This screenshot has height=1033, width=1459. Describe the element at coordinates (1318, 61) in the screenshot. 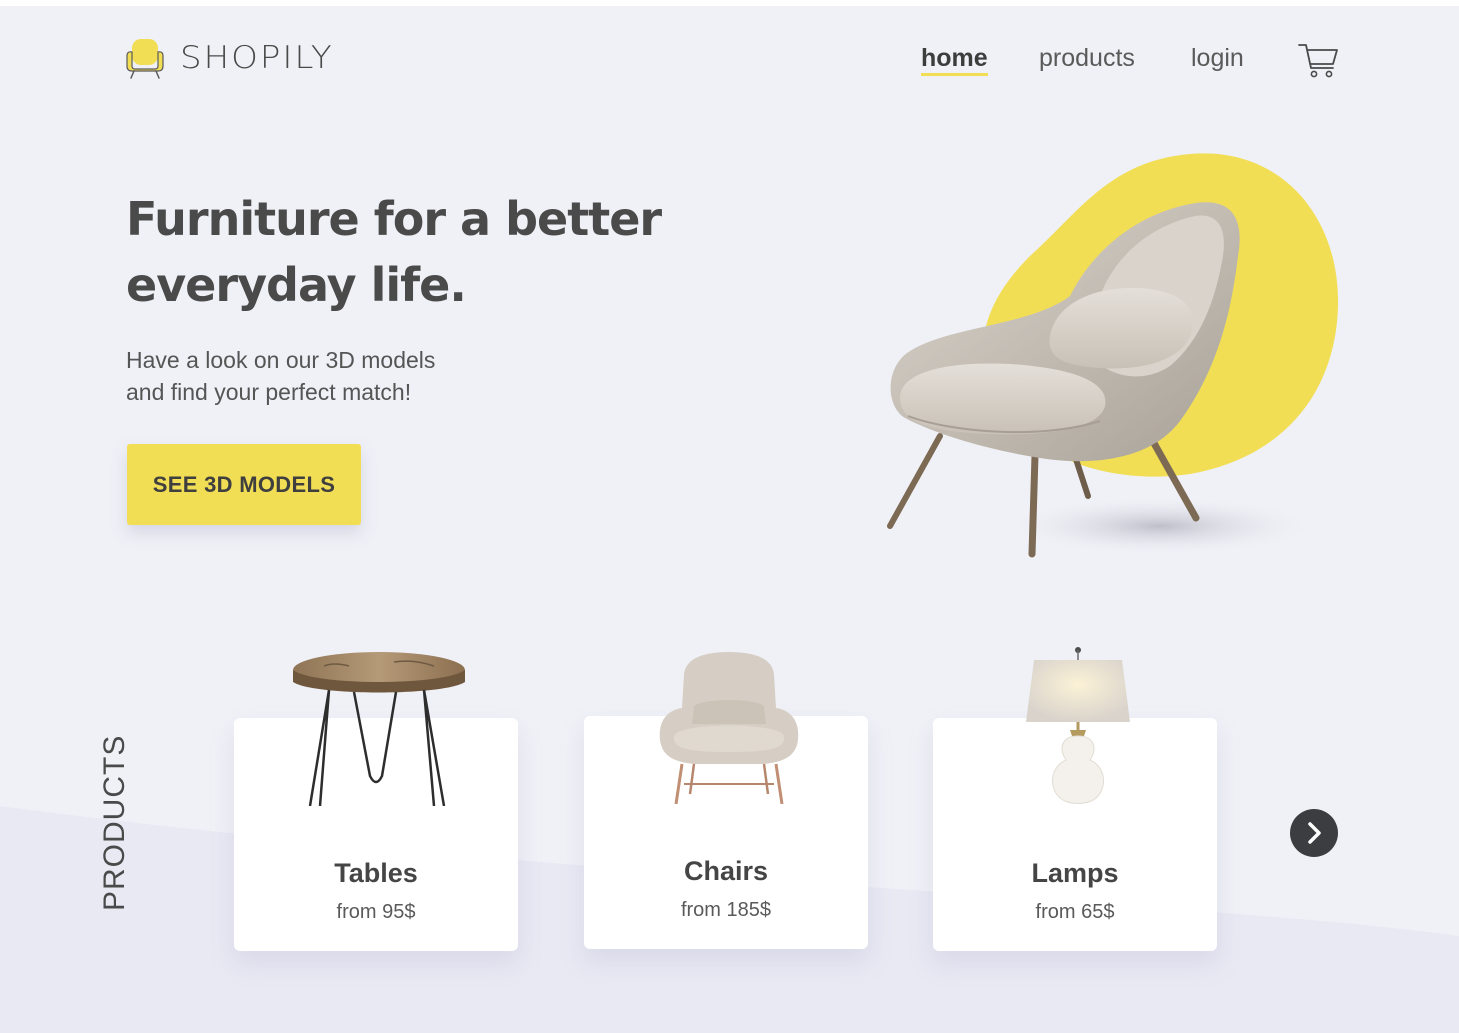

I see `cart-icon` at that location.